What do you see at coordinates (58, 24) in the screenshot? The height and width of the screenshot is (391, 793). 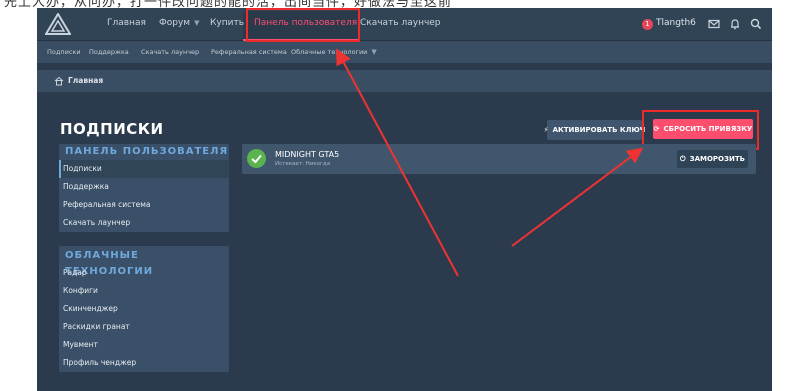 I see `logo-icon` at bounding box center [58, 24].